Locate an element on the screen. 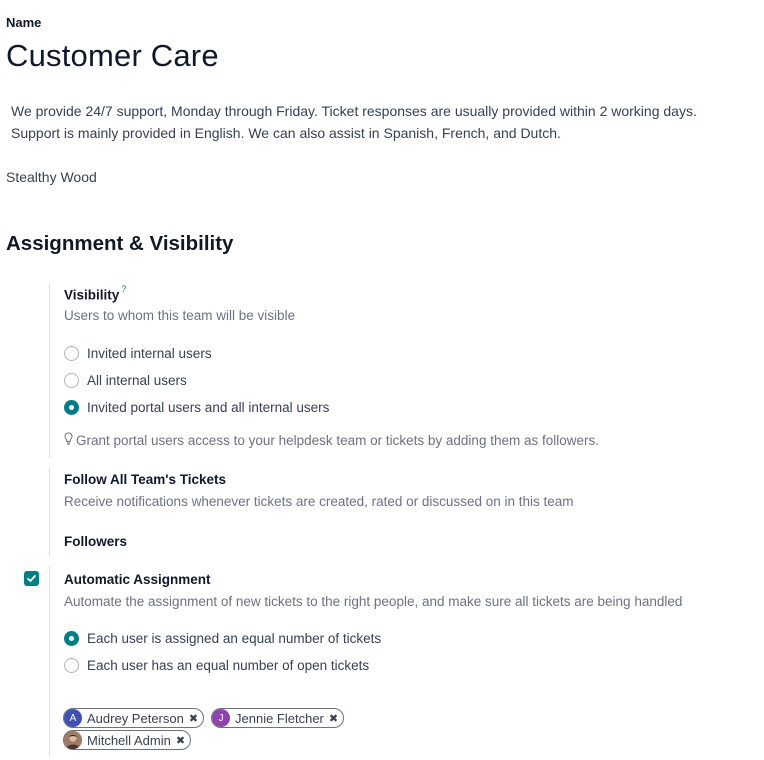 This screenshot has width=764, height=760. check-icon is located at coordinates (31, 578).